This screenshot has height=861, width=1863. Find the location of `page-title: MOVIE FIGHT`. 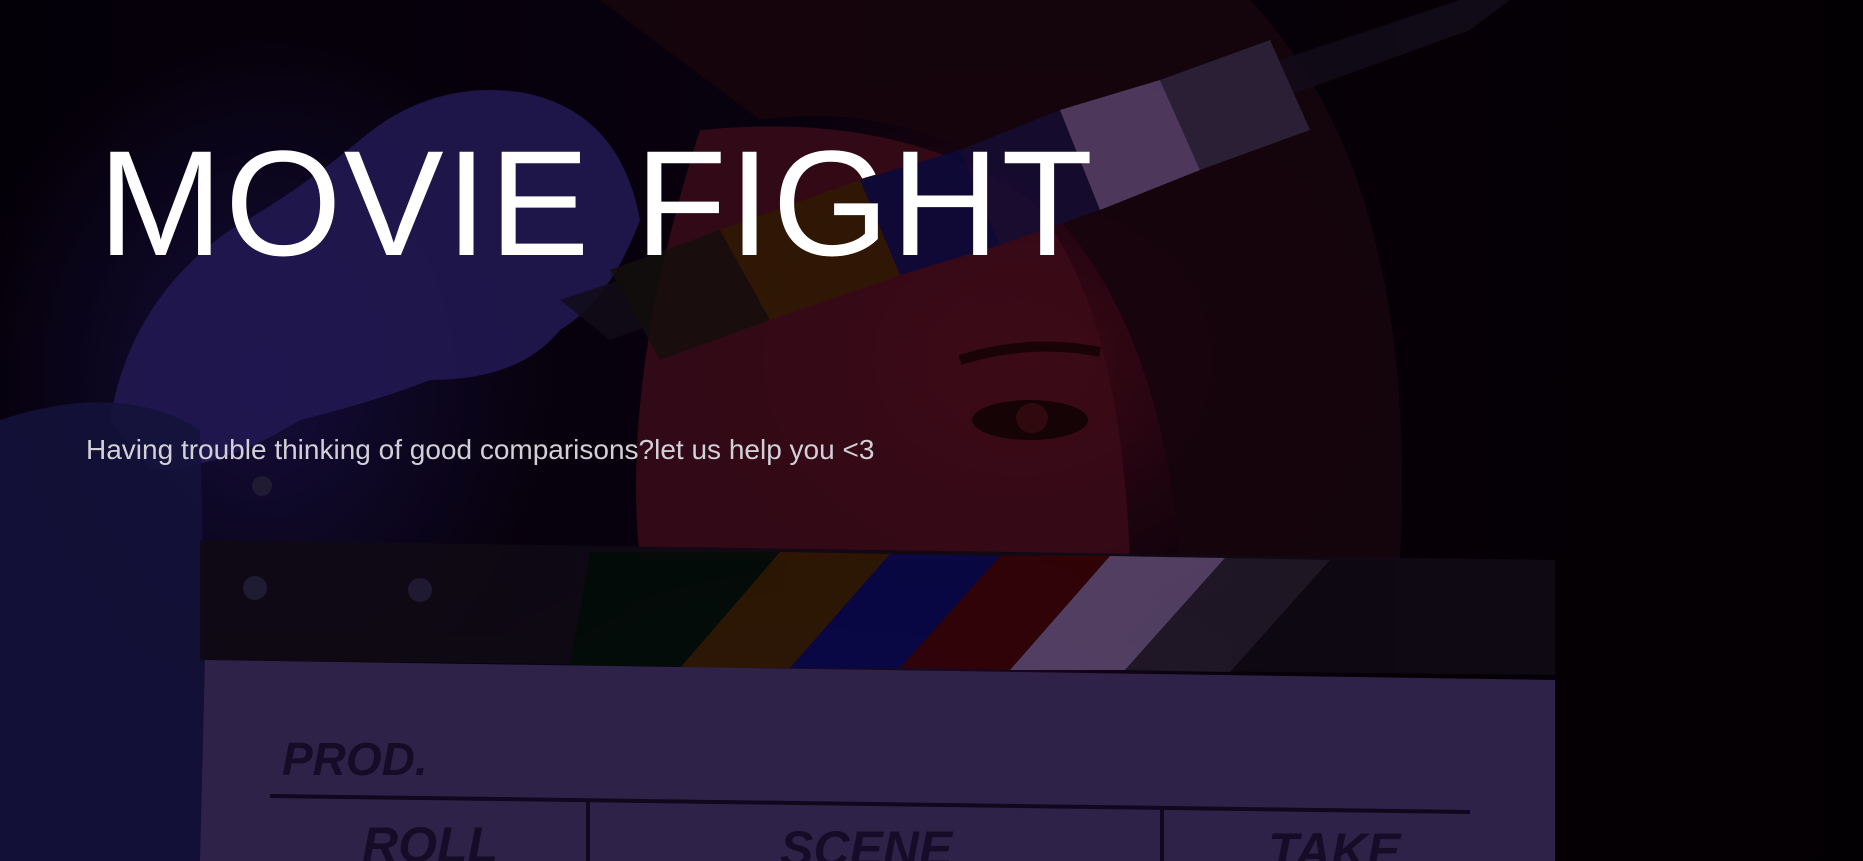

page-title: MOVIE FIGHT is located at coordinates (596, 203).